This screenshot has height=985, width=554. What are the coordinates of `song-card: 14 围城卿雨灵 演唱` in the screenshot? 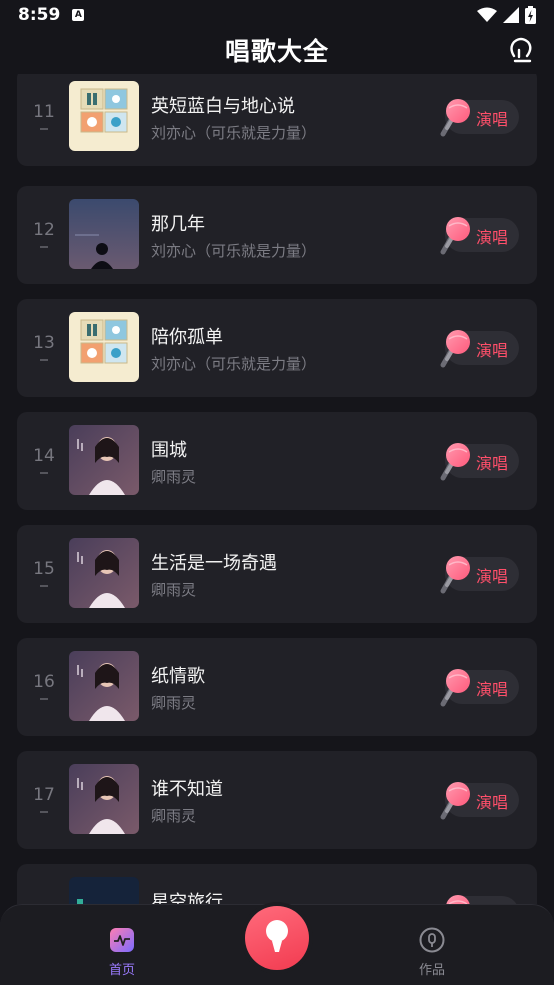 It's located at (277, 461).